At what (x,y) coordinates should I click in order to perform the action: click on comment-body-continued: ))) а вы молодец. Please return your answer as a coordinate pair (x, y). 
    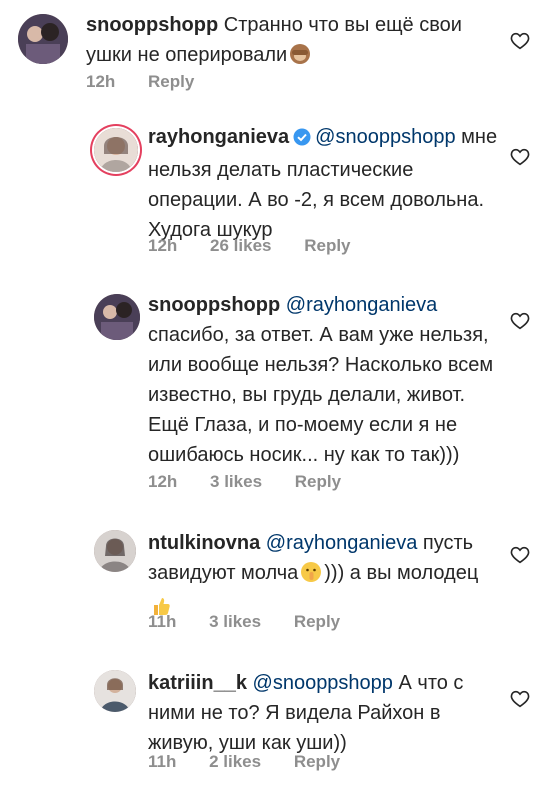
    Looking at the image, I should click on (401, 573).